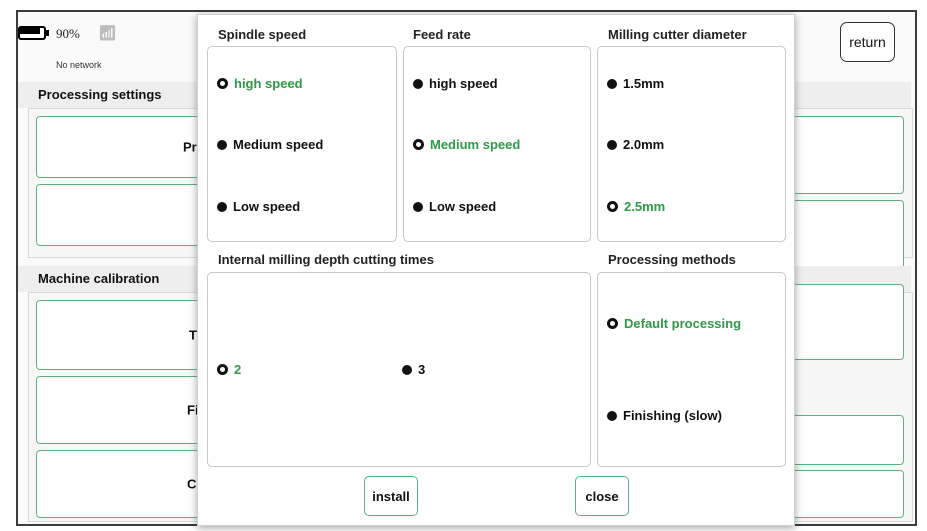 Image resolution: width=927 pixels, height=531 pixels. I want to click on wifi-icon: 📶︎, so click(108, 33).